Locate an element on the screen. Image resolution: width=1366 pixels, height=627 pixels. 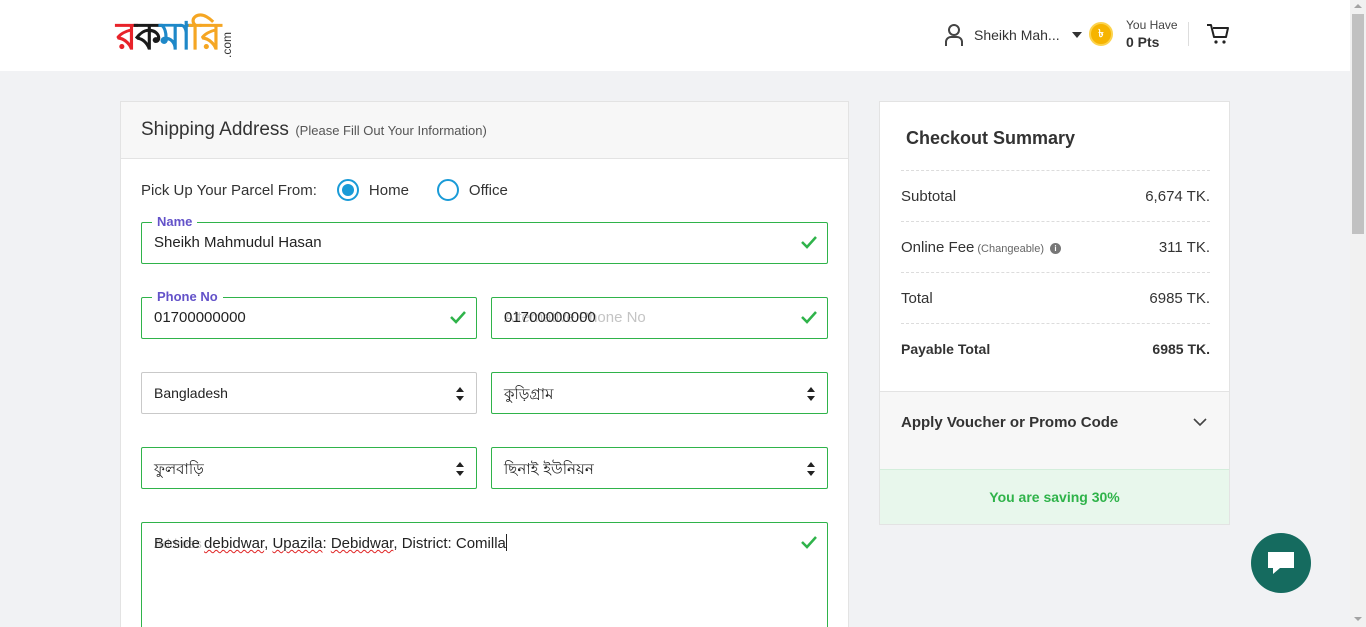
name-value: Sheikh Mahmudul Hasan is located at coordinates (238, 242).